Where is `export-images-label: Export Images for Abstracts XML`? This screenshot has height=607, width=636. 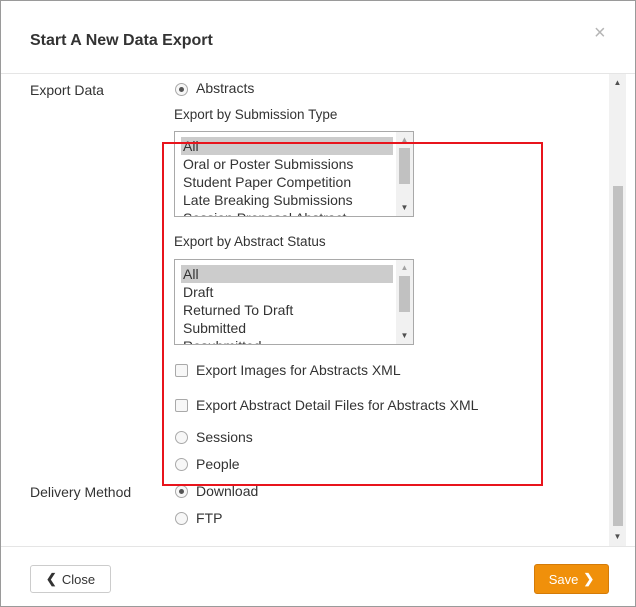
export-images-label: Export Images for Abstracts XML is located at coordinates (298, 370).